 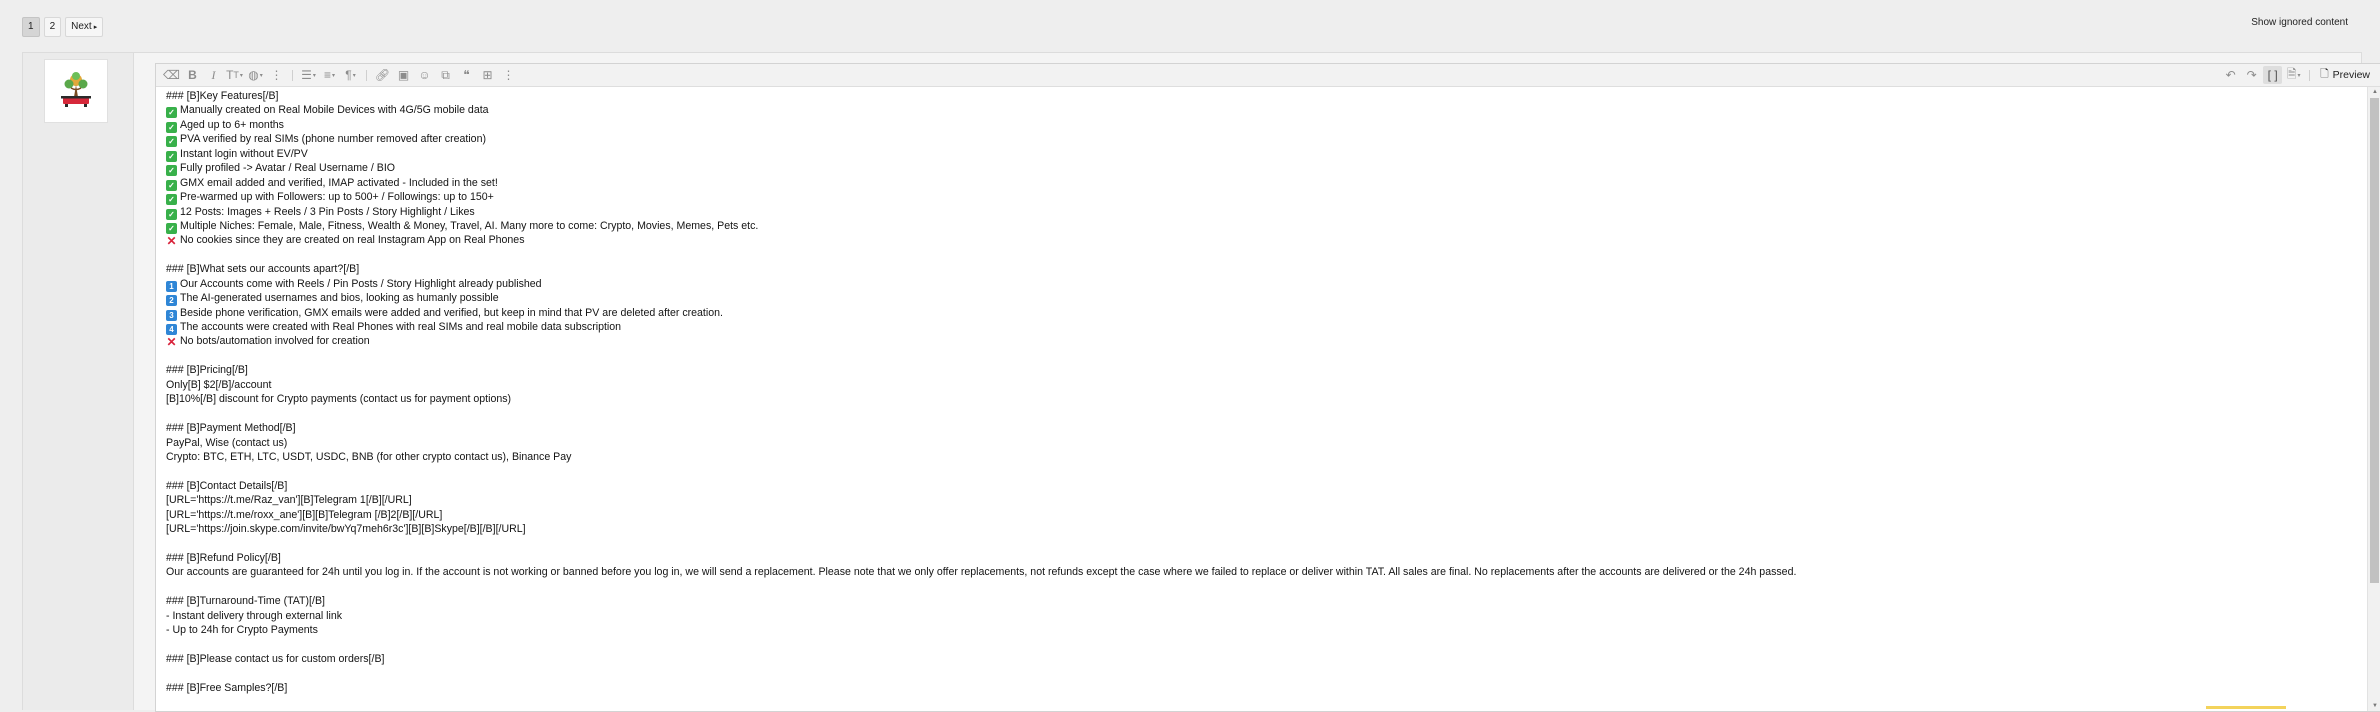 What do you see at coordinates (255, 75) in the screenshot?
I see `palette-icon: ◍ ▾` at bounding box center [255, 75].